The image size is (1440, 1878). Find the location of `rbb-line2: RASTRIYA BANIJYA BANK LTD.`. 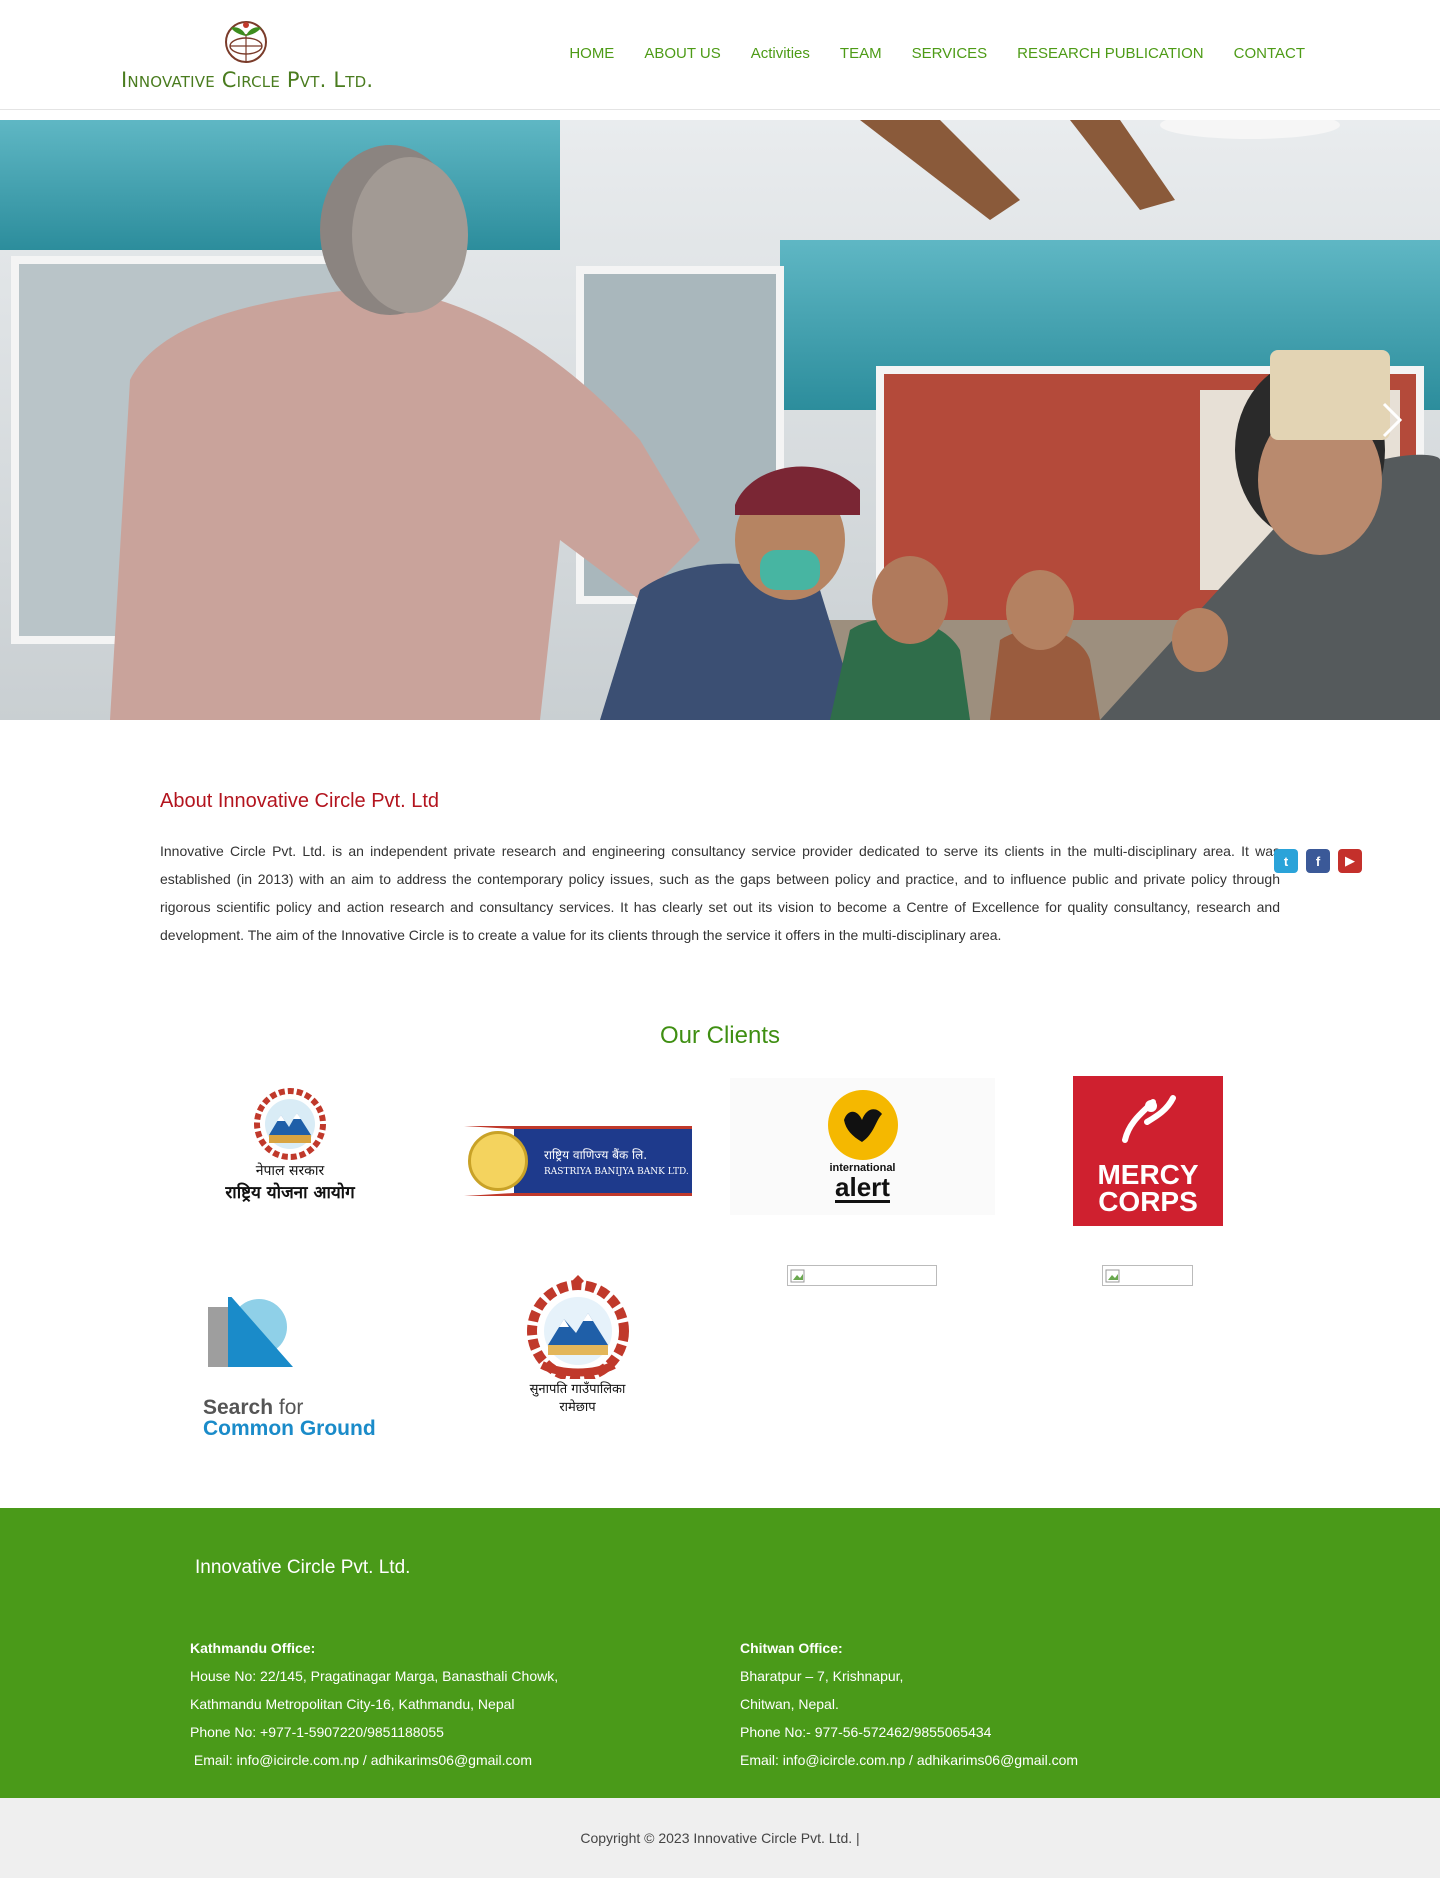

rbb-line2: RASTRIYA BANIJYA BANK LTD. is located at coordinates (616, 1171).